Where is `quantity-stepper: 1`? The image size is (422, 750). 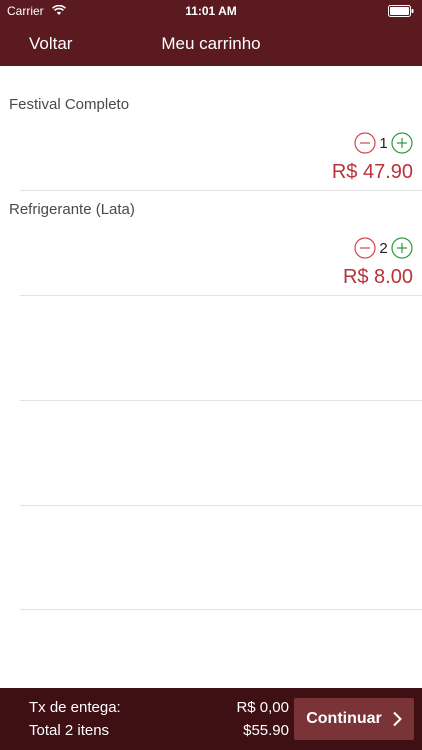 quantity-stepper: 1 is located at coordinates (383, 143).